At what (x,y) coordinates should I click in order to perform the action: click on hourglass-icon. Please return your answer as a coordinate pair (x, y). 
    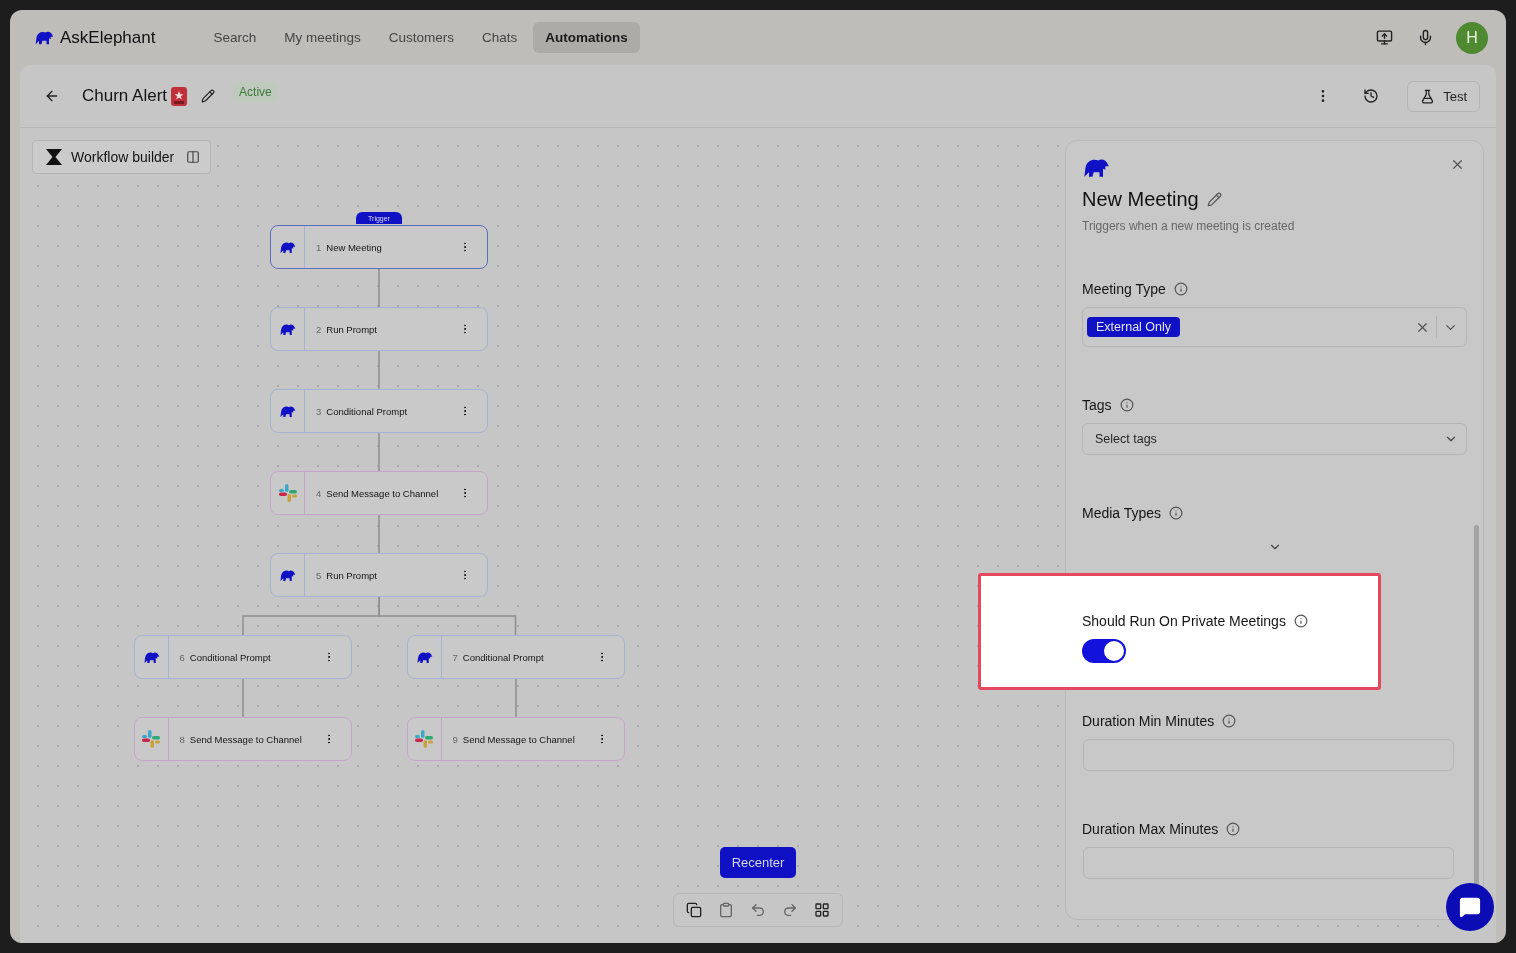
    Looking at the image, I should click on (54, 157).